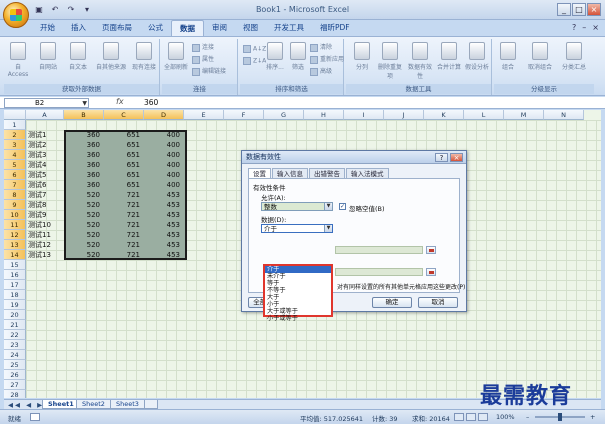 Image resolution: width=605 pixels, height=424 pixels. I want to click on row-header-28: 28, so click(15, 394).